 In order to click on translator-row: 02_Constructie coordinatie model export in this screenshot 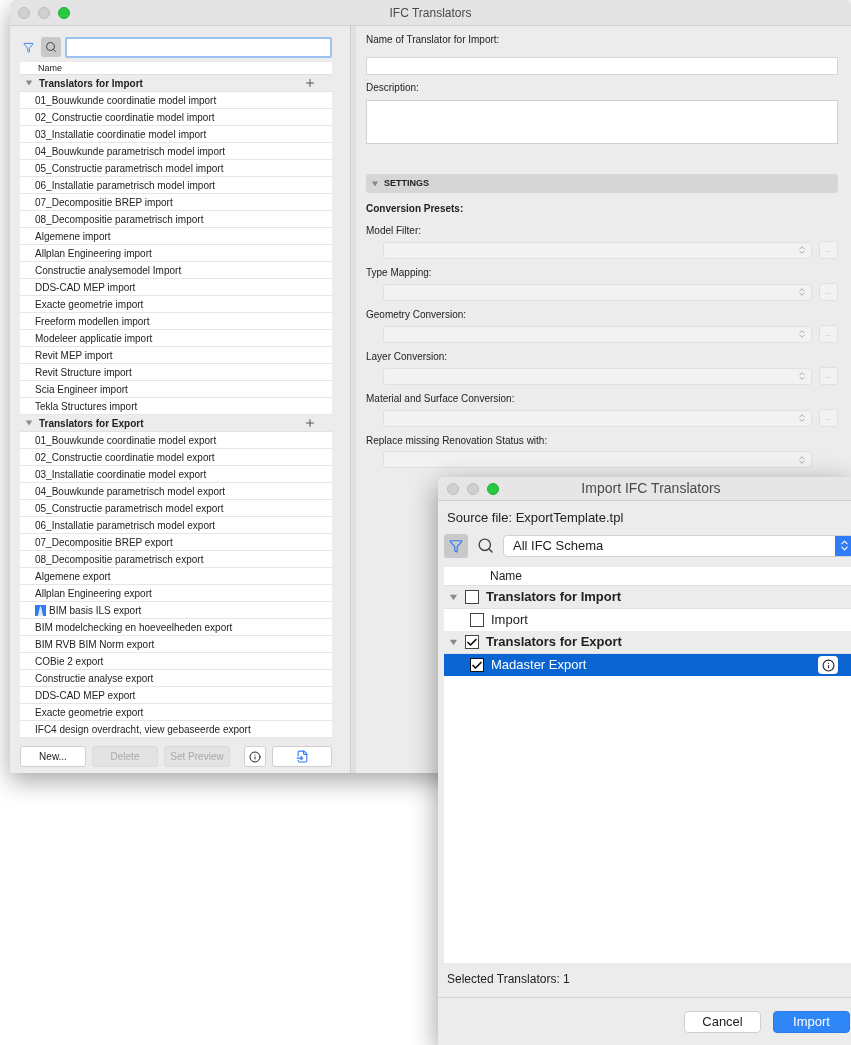, I will do `click(176, 457)`.